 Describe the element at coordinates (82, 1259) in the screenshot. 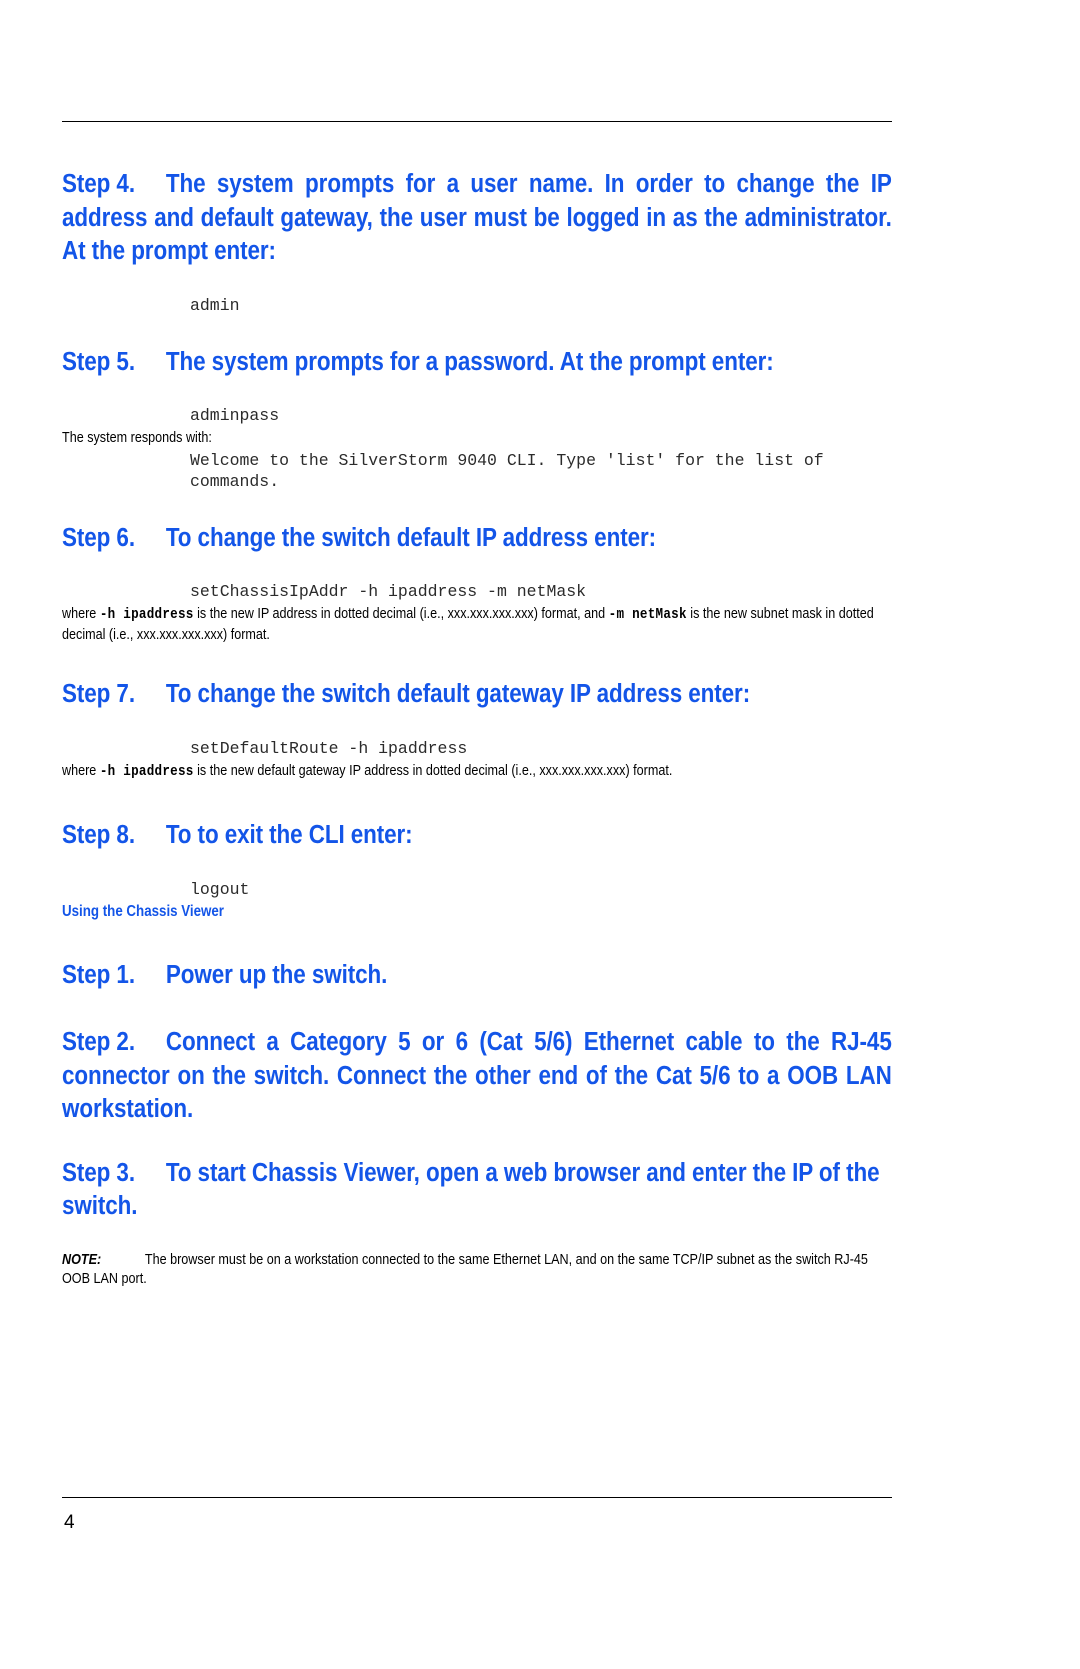

I see `note-label: NOTE:` at that location.